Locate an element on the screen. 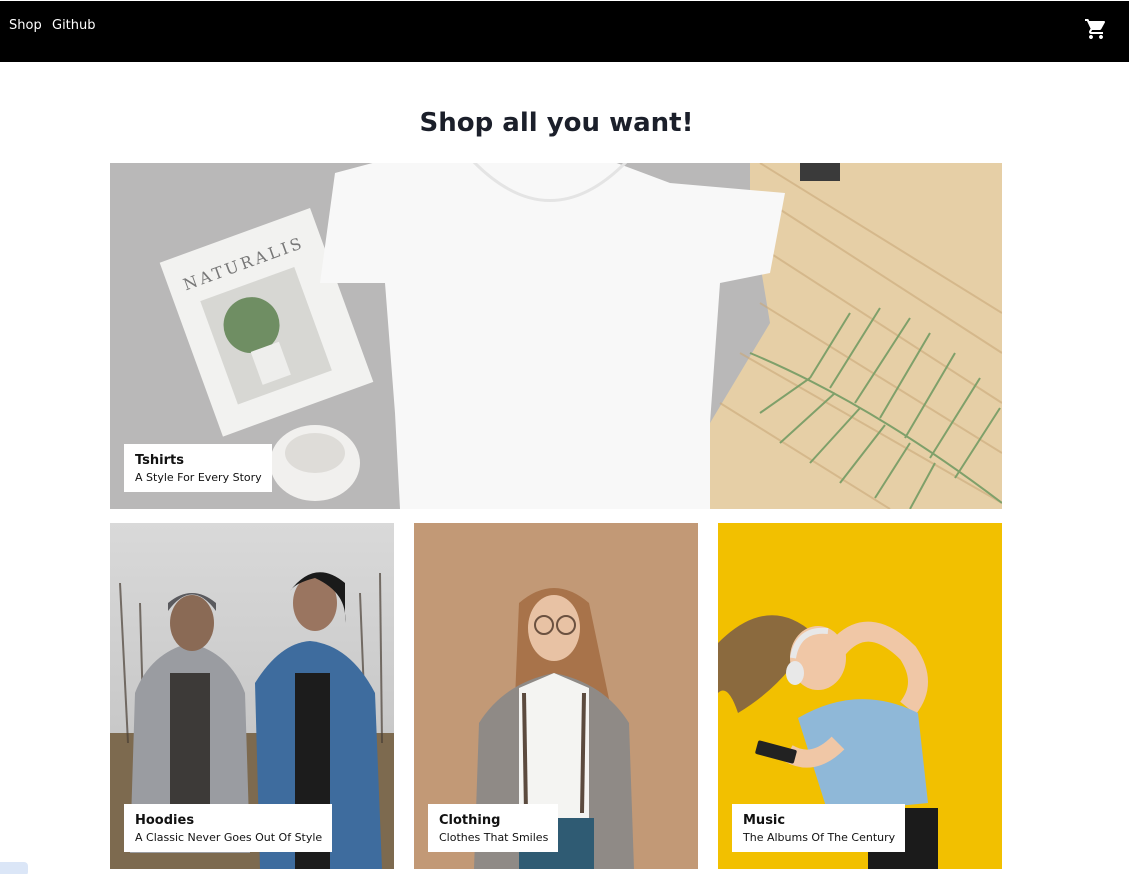 This screenshot has height=874, width=1129. nav-link-shop: Shop is located at coordinates (25, 25).